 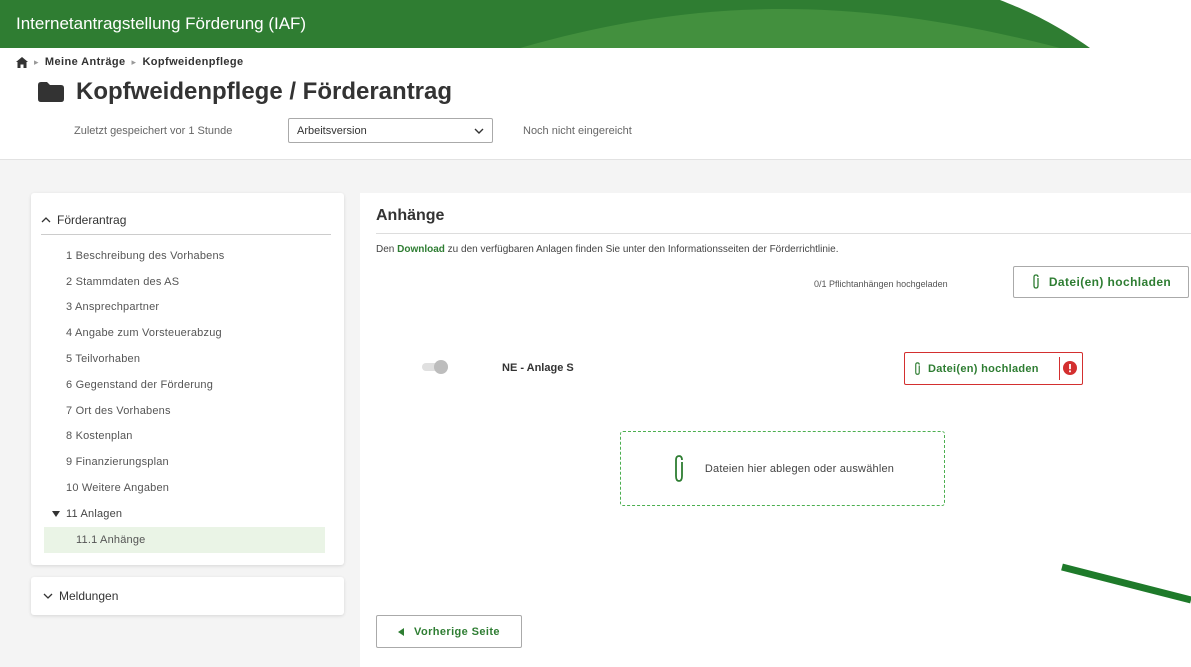 I want to click on sidebar-item-vorsteuerabzug: 4 Angabe zum Vorsteuerabzug, so click(x=184, y=333).